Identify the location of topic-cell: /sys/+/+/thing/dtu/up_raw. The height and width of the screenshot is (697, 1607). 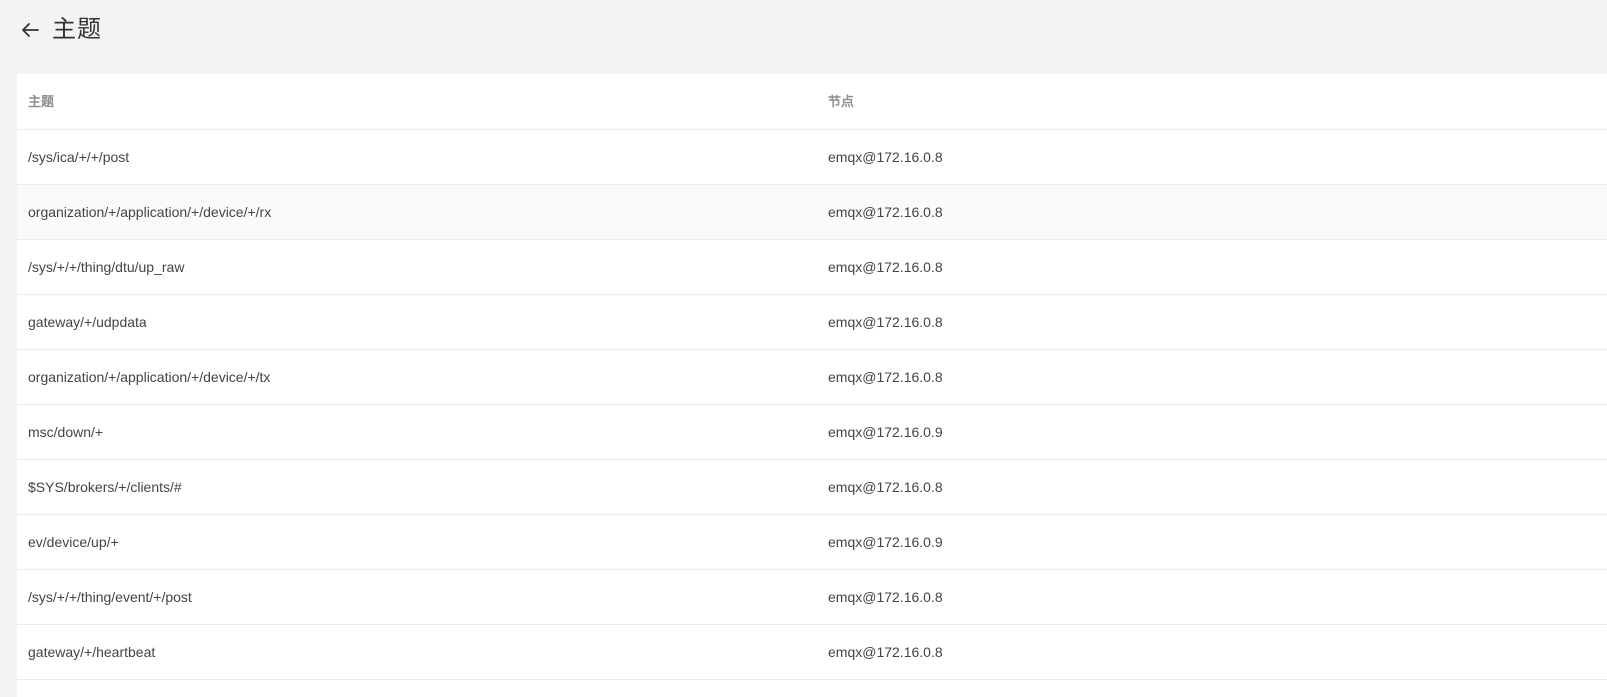
(106, 267).